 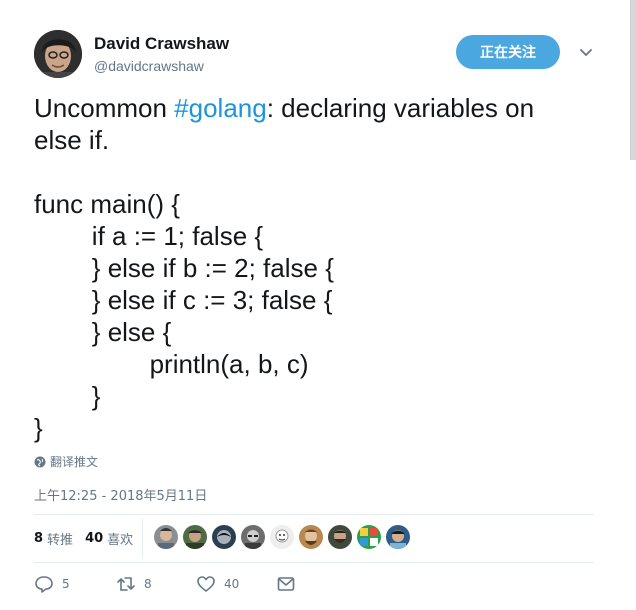 What do you see at coordinates (66, 584) in the screenshot?
I see `reply-count: 5` at bounding box center [66, 584].